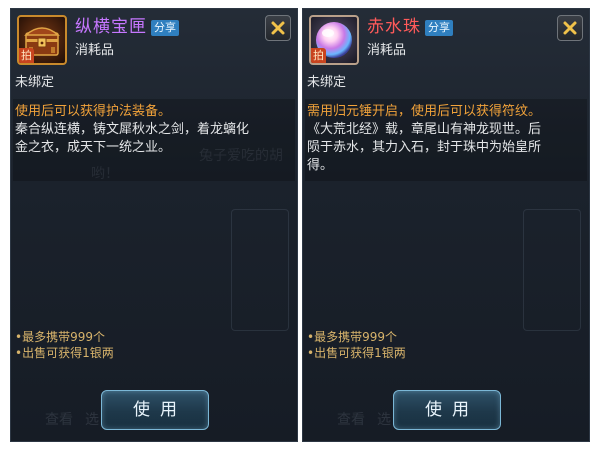  What do you see at coordinates (394, 27) in the screenshot?
I see `item-name: 赤水珠` at bounding box center [394, 27].